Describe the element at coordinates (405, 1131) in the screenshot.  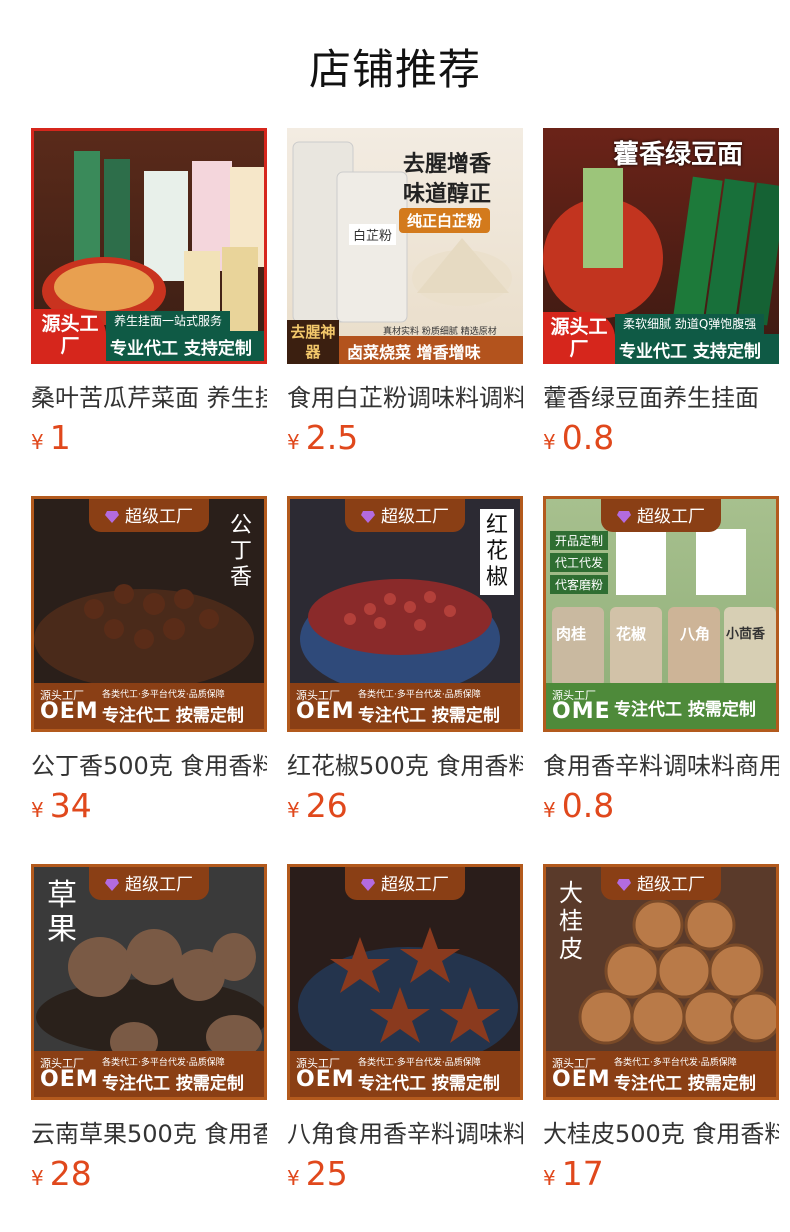
I see `product-name: 八角食用香辛料调味料` at that location.